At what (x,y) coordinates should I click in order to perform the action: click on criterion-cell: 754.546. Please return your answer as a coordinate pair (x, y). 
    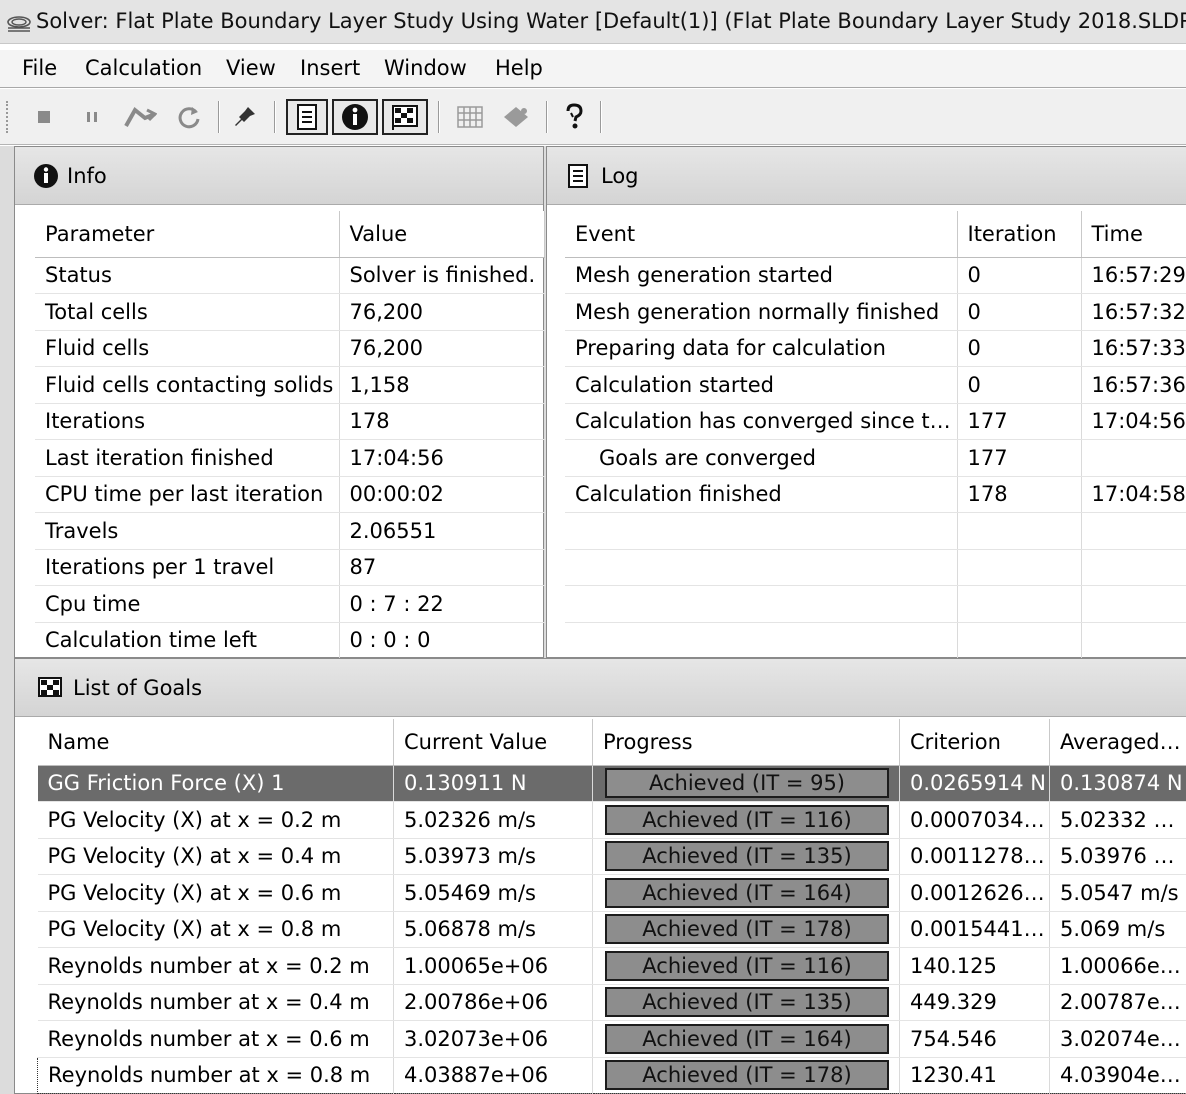
    Looking at the image, I should click on (974, 1039).